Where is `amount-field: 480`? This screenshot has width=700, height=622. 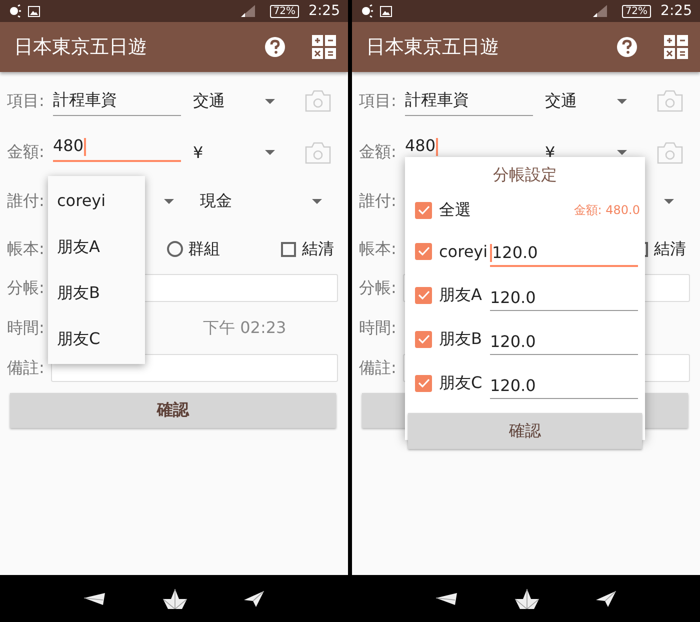
amount-field: 480 is located at coordinates (117, 149).